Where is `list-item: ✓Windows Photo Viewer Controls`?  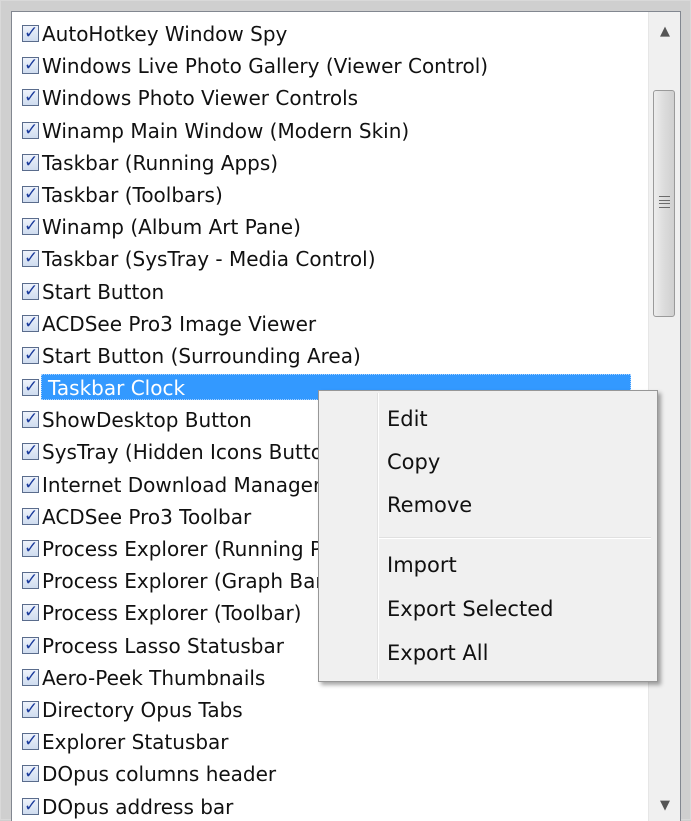
list-item: ✓Windows Photo Viewer Controls is located at coordinates (329, 98).